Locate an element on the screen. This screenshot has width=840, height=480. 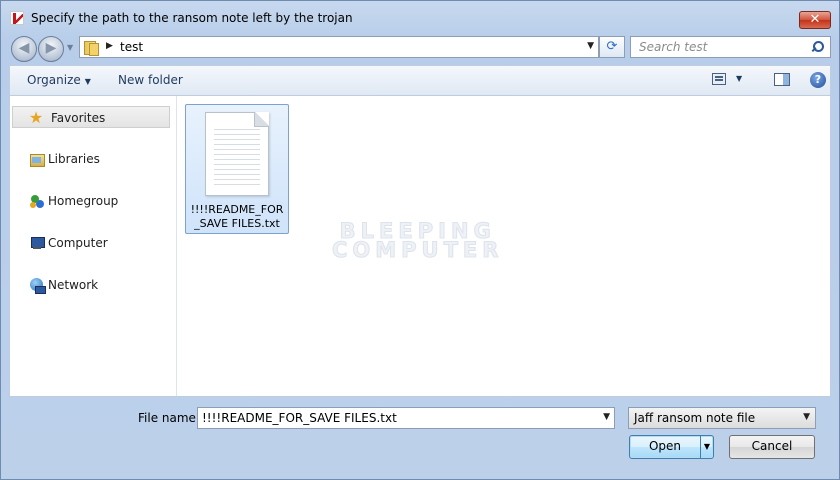
file-type-select: Jaff ransom note file ▼ is located at coordinates (722, 418).